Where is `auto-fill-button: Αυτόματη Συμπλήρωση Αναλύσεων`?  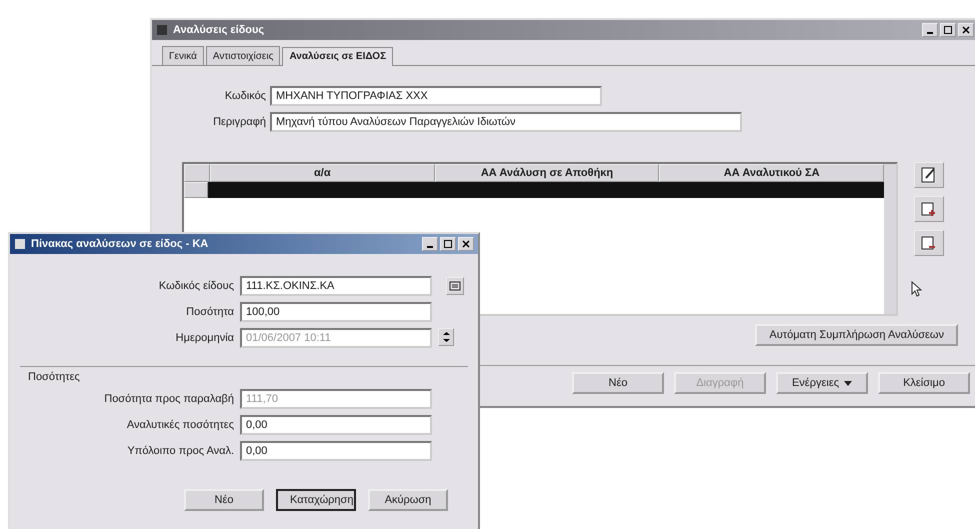 auto-fill-button: Αυτόματη Συμπλήρωση Αναλύσεων is located at coordinates (856, 335).